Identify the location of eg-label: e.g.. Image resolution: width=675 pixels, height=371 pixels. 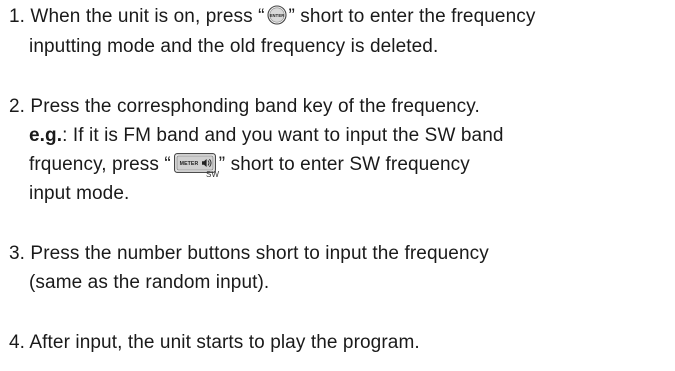
(46, 135).